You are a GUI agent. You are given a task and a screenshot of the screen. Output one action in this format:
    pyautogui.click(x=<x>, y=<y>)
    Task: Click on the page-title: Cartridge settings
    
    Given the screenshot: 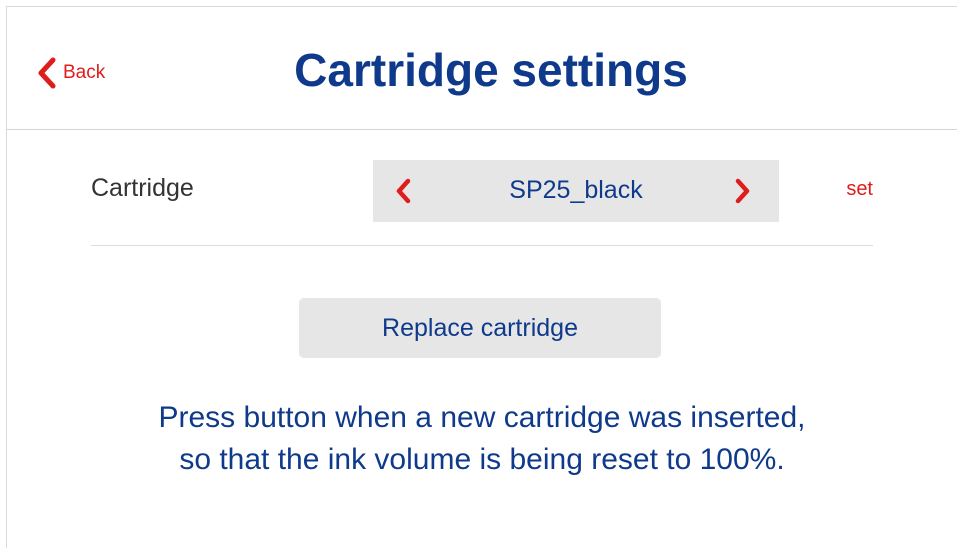 What is the action you would take?
    pyautogui.click(x=491, y=70)
    